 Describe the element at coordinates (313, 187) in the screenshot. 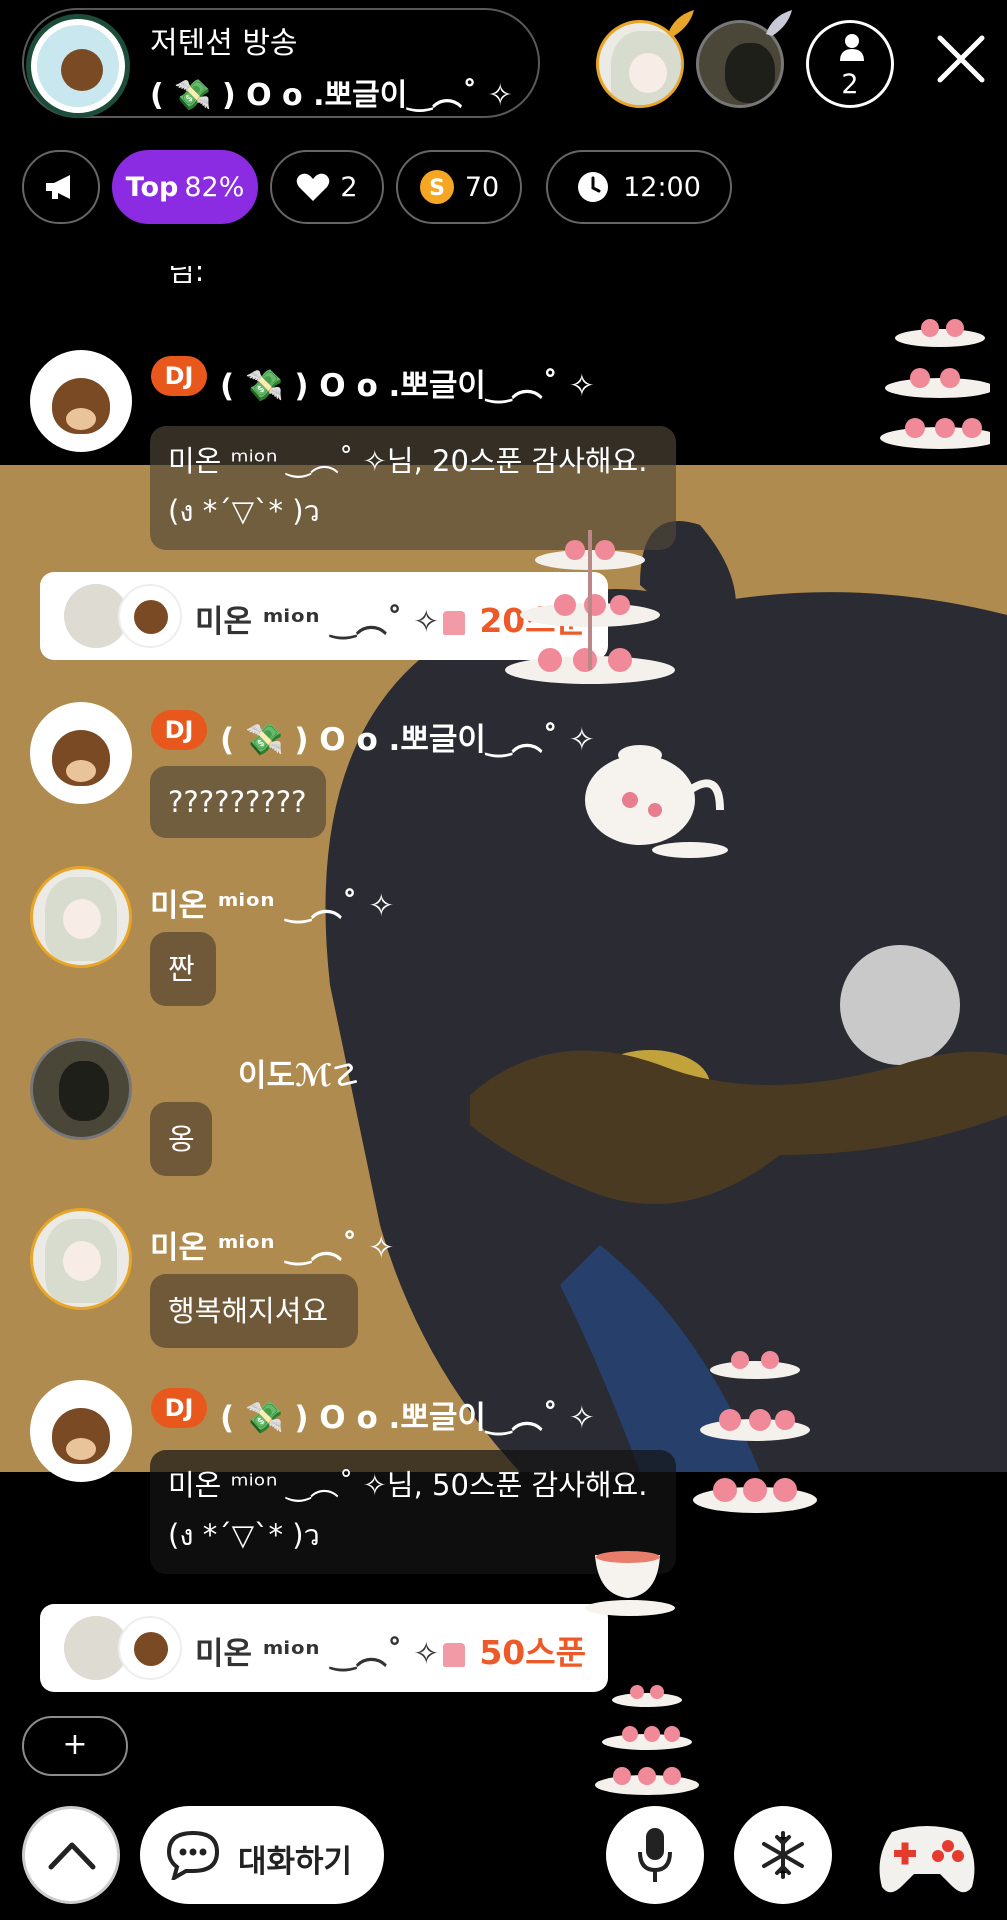

I see `heart-icon` at that location.